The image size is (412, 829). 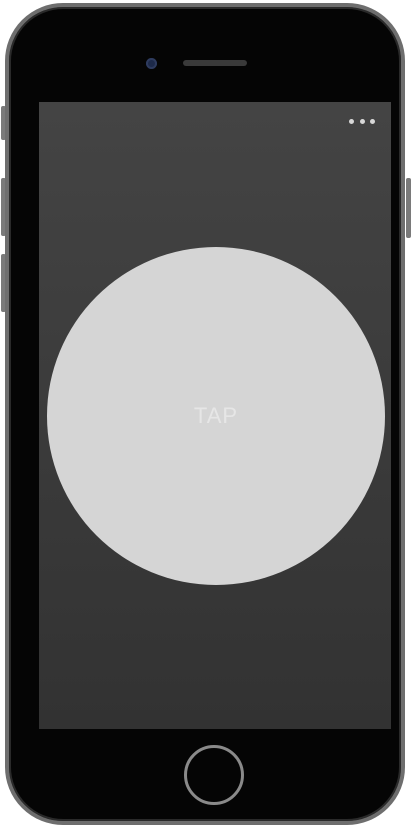 I want to click on earpiece-speaker, so click(x=215, y=63).